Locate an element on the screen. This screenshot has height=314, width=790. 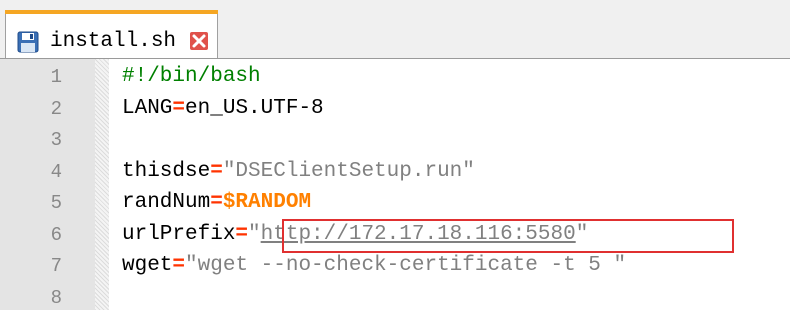
floppy-disk-icon is located at coordinates (28, 42).